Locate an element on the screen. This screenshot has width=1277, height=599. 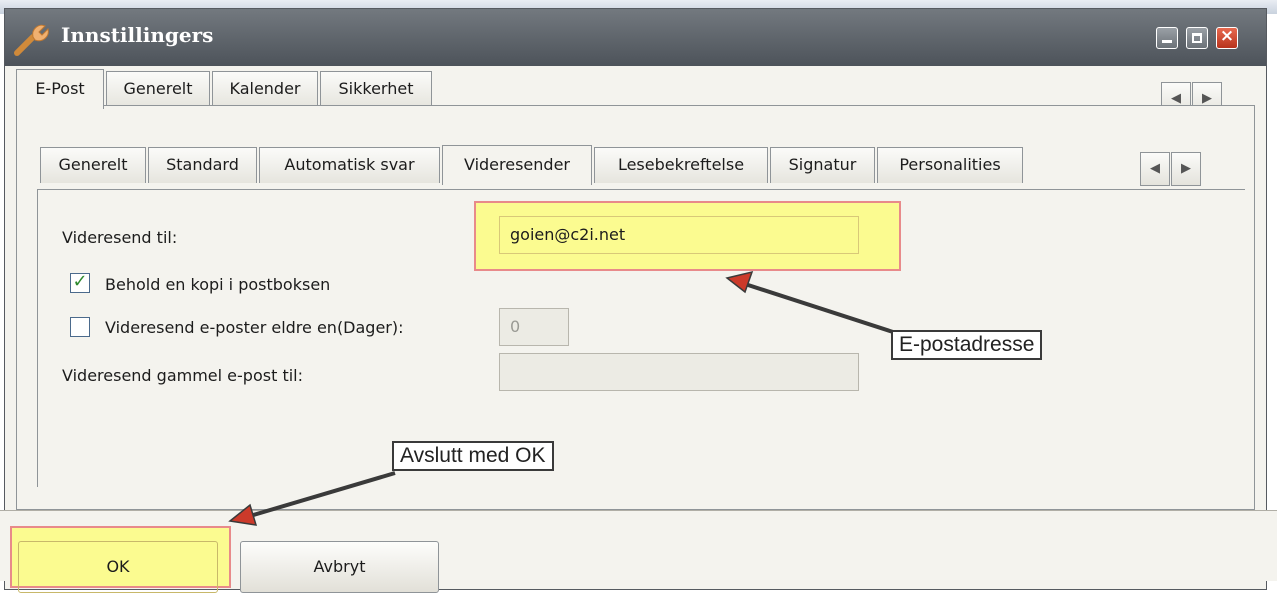
email-address-callout: E-postadresse is located at coordinates (967, 345).